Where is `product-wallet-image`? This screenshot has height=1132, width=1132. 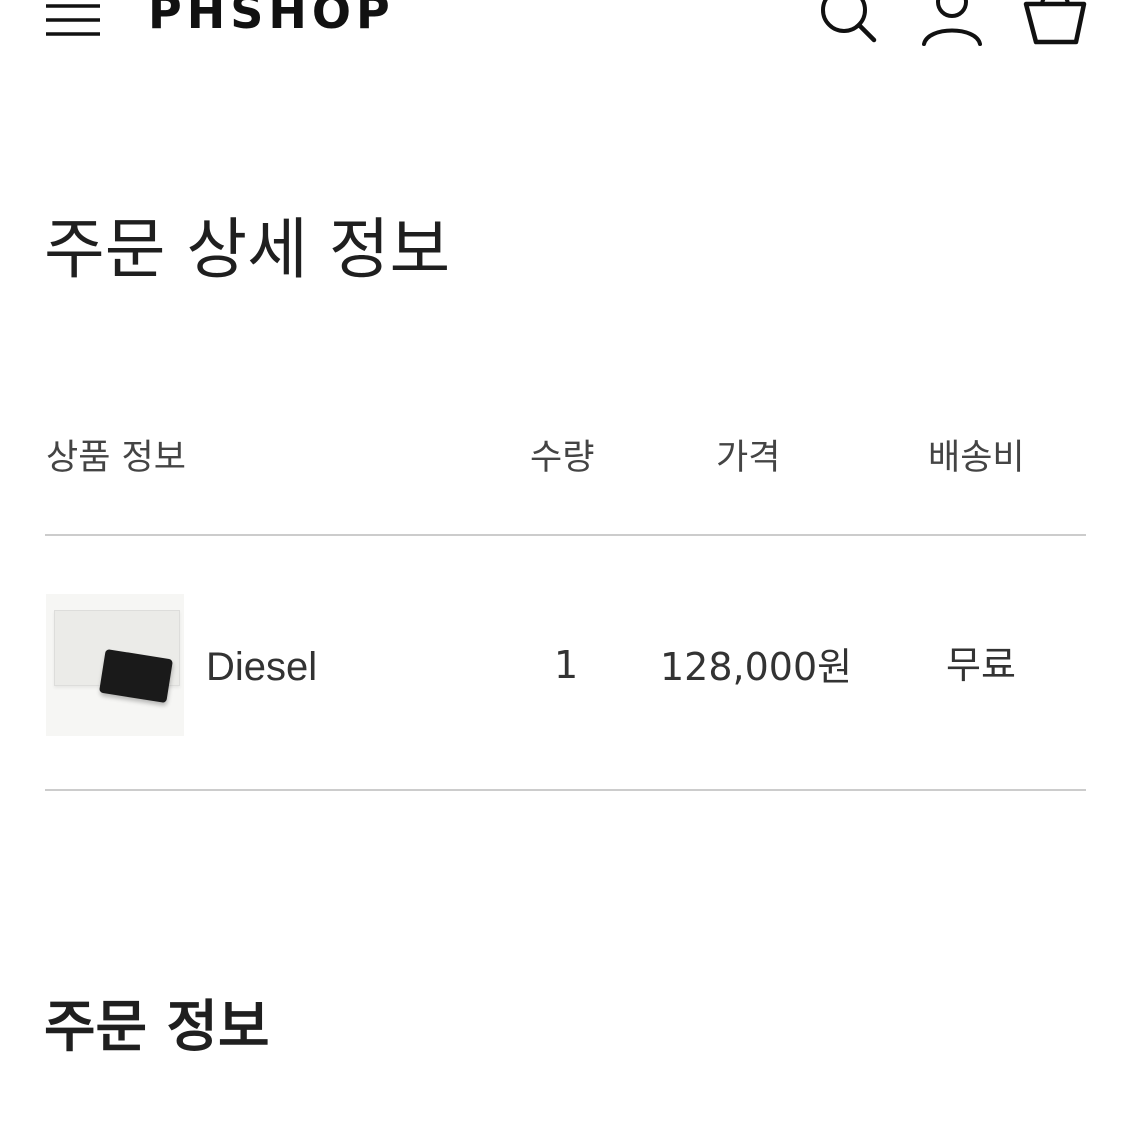
product-wallet-image is located at coordinates (136, 676).